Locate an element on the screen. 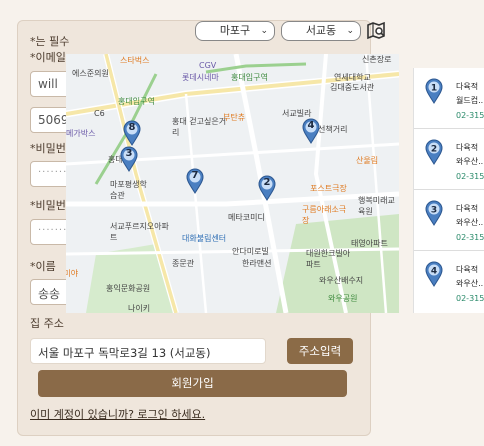 This screenshot has width=484, height=446. map-search-icon is located at coordinates (376, 31).